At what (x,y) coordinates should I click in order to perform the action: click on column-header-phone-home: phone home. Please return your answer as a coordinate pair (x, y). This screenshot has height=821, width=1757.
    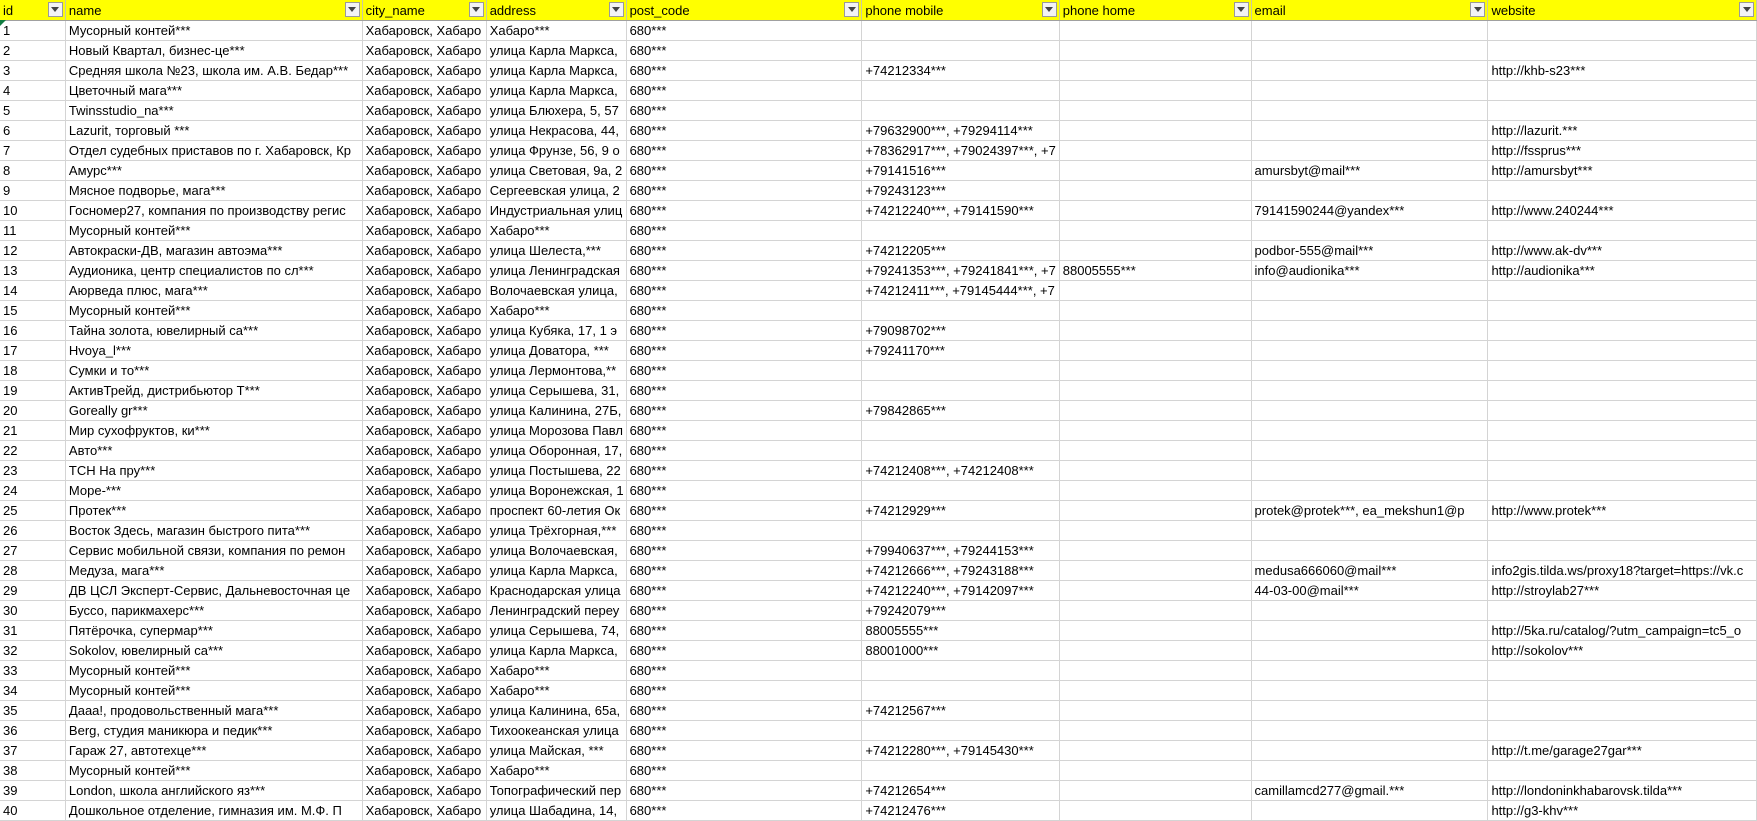
    Looking at the image, I should click on (1155, 11).